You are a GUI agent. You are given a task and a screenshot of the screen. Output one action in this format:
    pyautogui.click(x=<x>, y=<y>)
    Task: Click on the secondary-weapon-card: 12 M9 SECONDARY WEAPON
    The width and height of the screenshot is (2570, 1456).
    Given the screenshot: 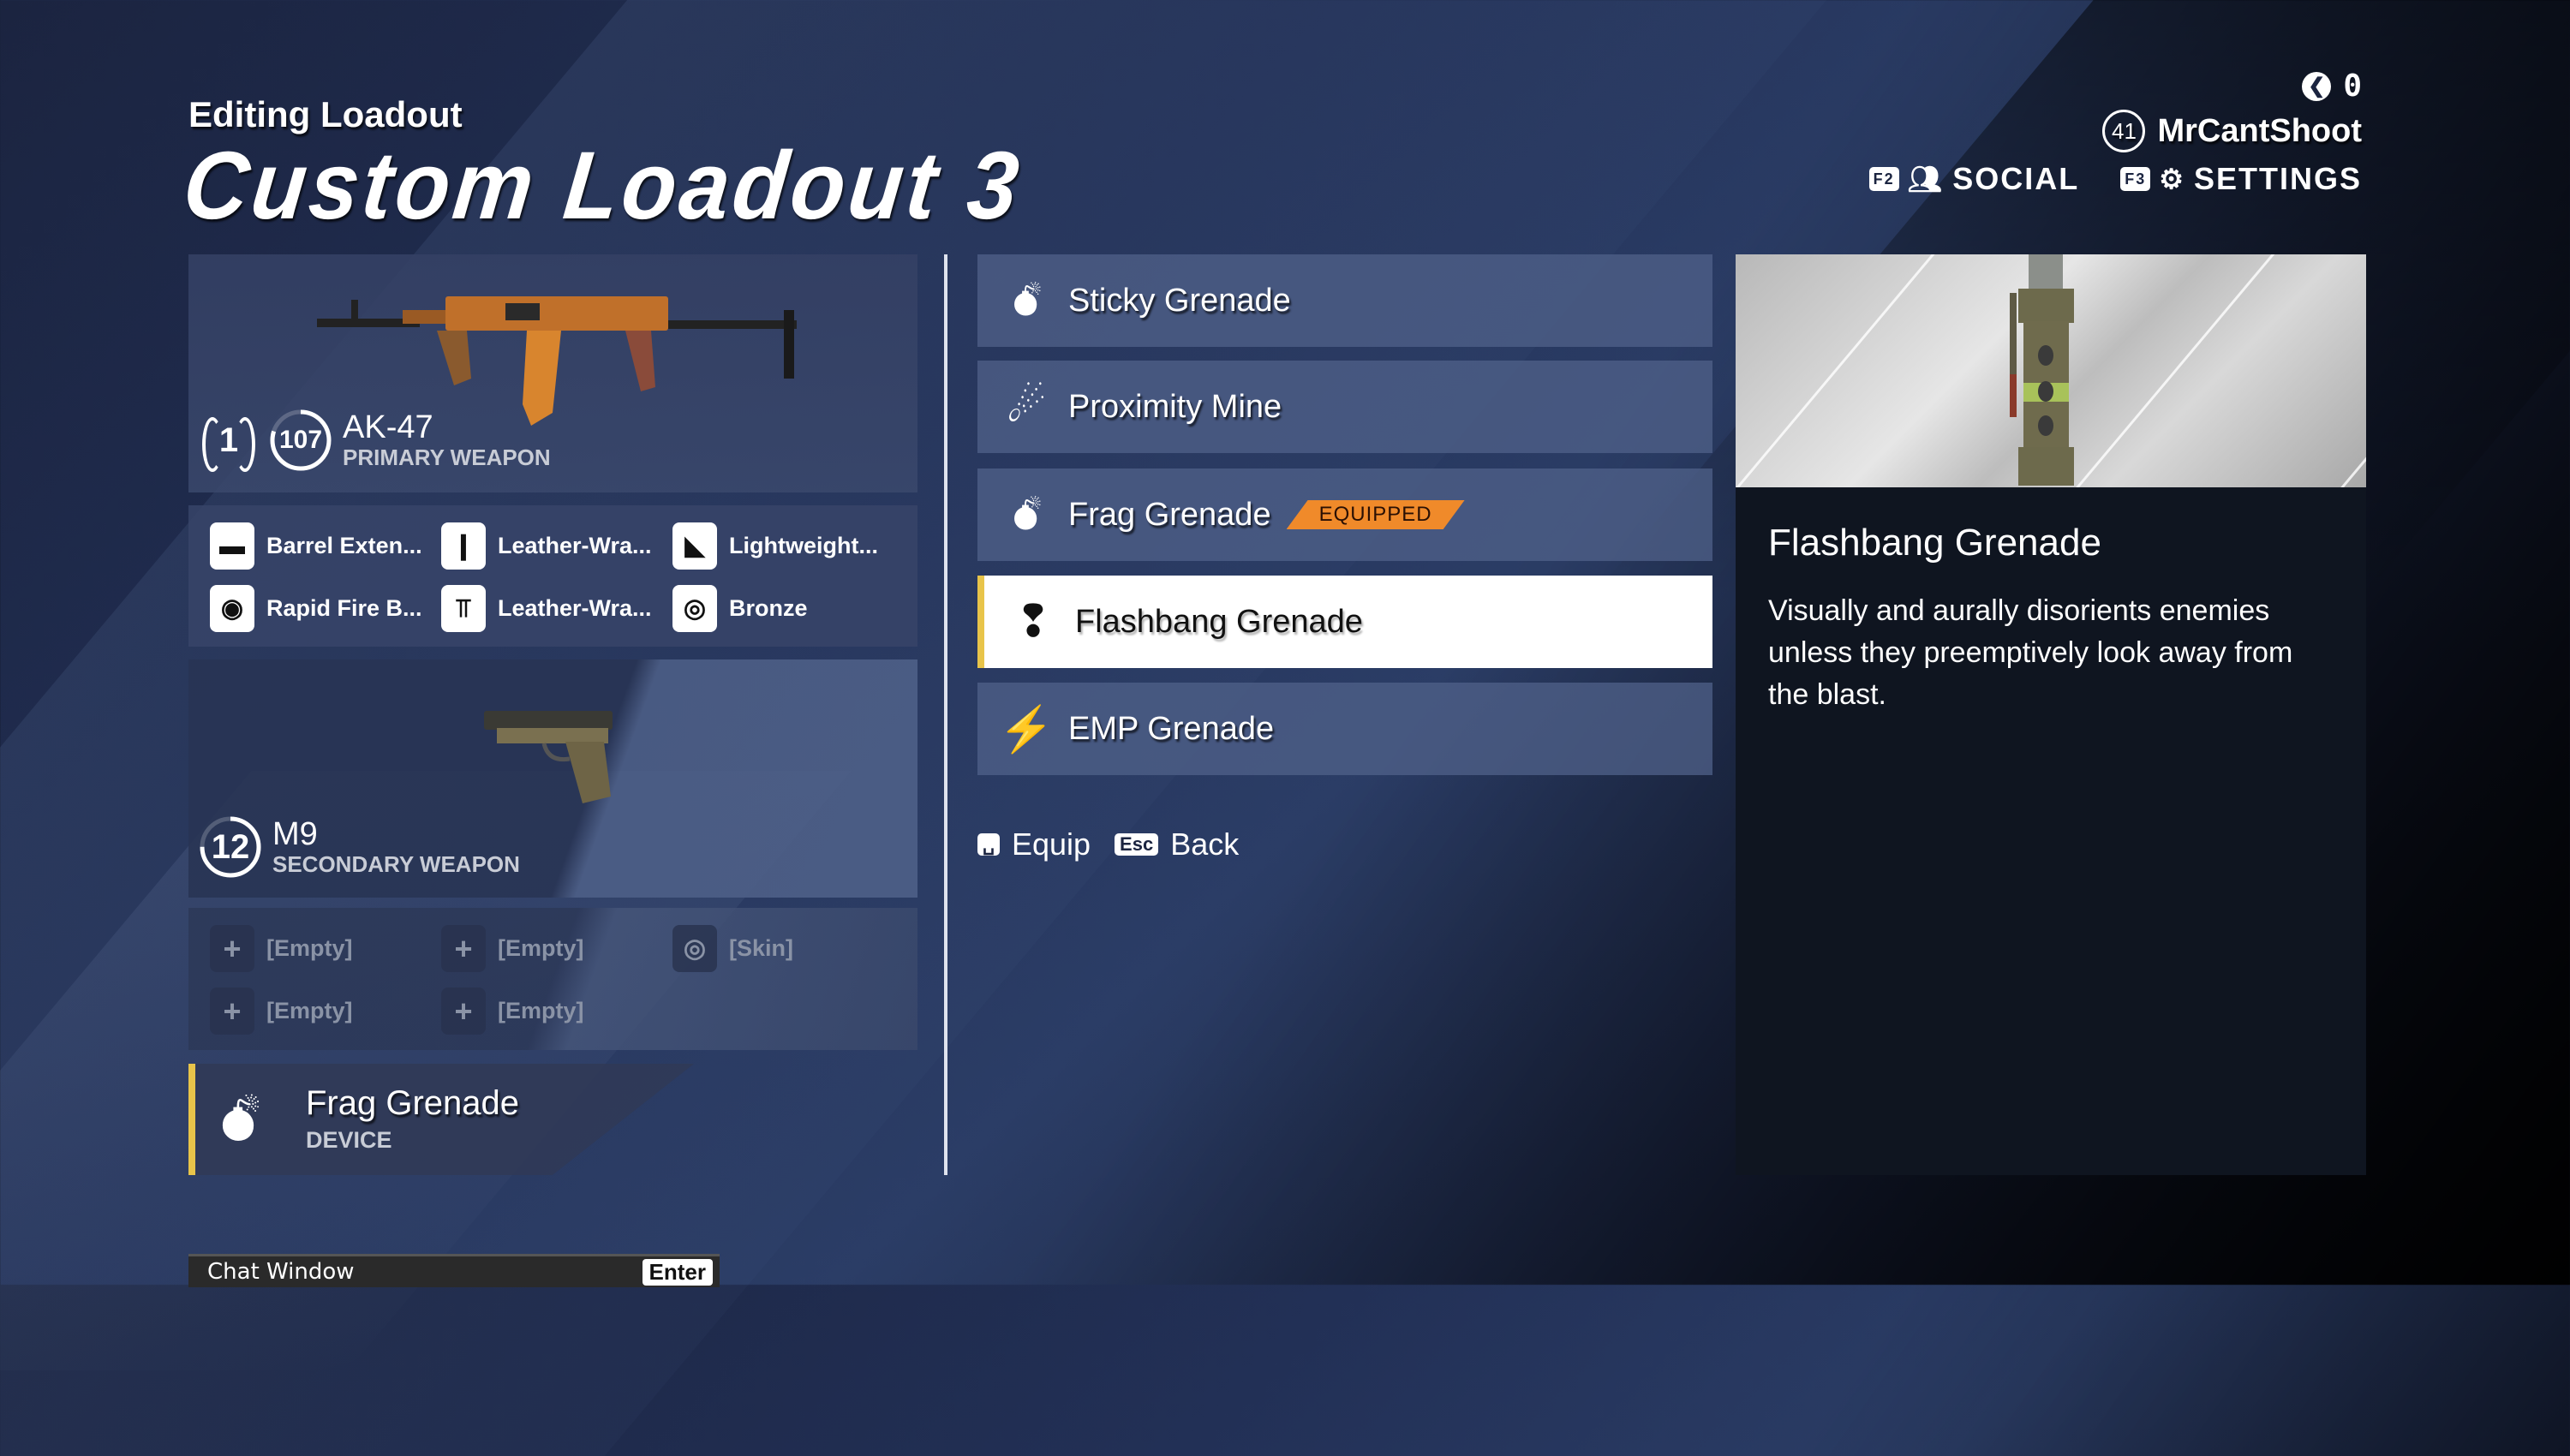 What is the action you would take?
    pyautogui.click(x=553, y=778)
    